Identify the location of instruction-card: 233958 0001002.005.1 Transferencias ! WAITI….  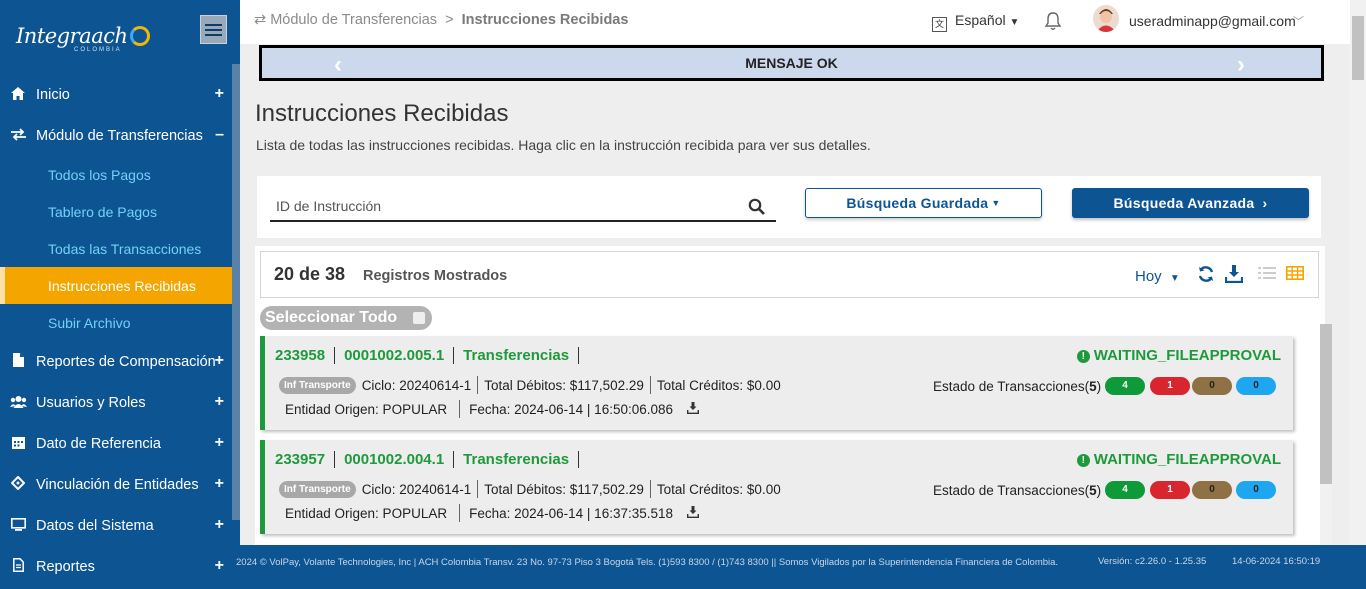
(776, 383).